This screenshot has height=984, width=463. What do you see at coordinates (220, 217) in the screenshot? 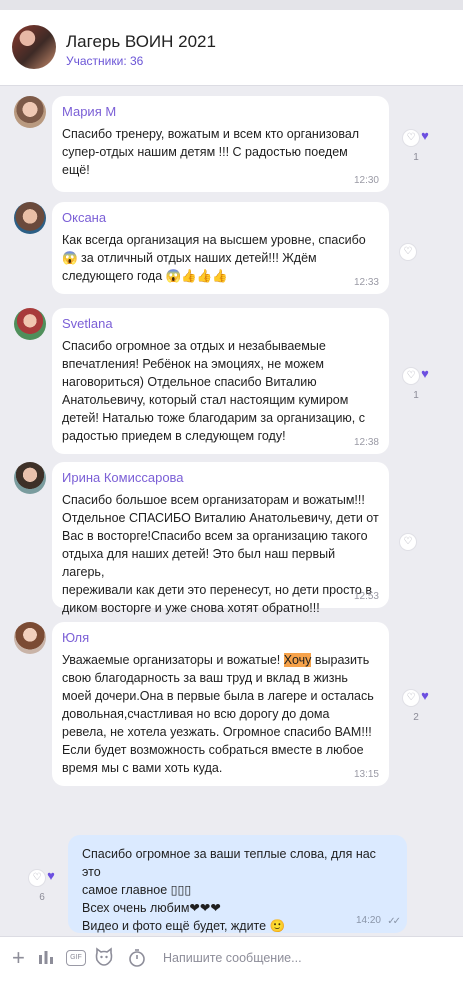
I see `sender-name: Оксана` at bounding box center [220, 217].